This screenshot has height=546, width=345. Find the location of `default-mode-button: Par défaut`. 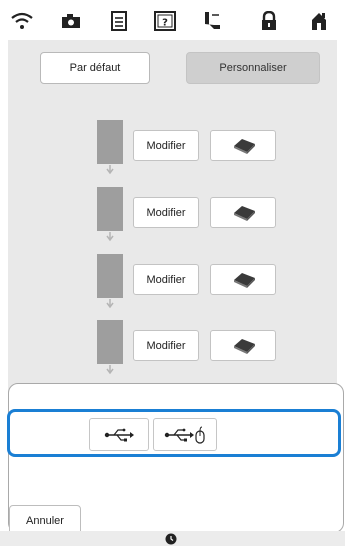

default-mode-button: Par défaut is located at coordinates (95, 68).